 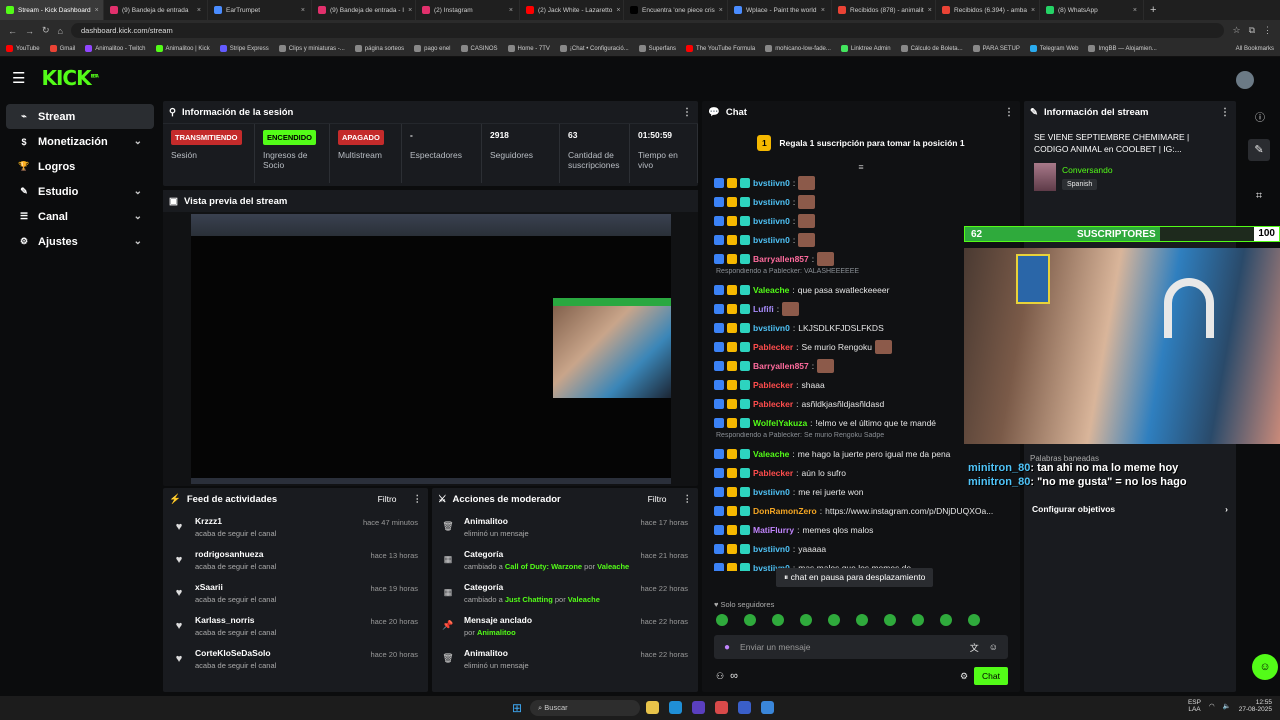 I want to click on edit-icon: ✎, so click(x=1259, y=150).